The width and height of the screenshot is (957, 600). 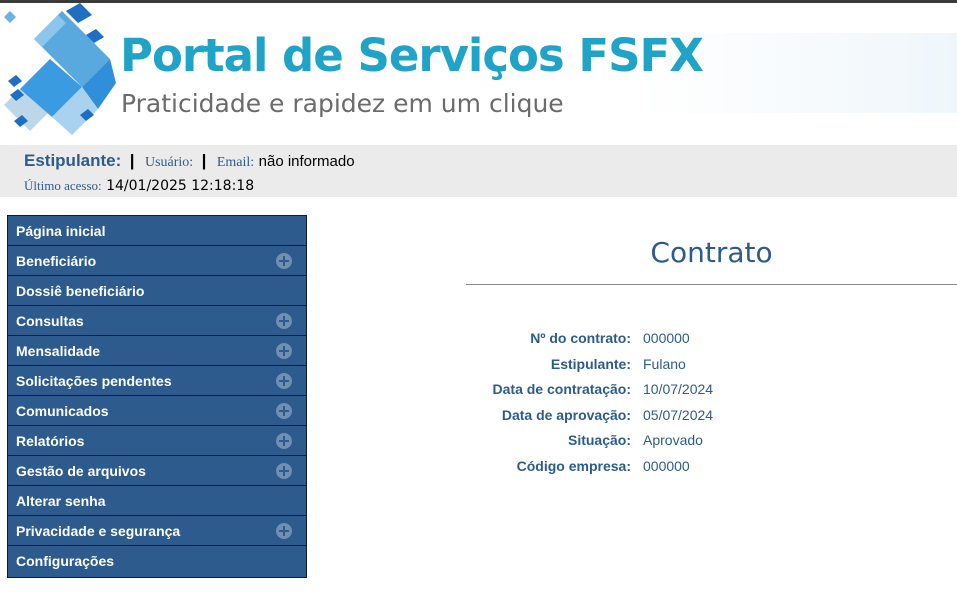 I want to click on field-label: Estipulante:, so click(x=590, y=364).